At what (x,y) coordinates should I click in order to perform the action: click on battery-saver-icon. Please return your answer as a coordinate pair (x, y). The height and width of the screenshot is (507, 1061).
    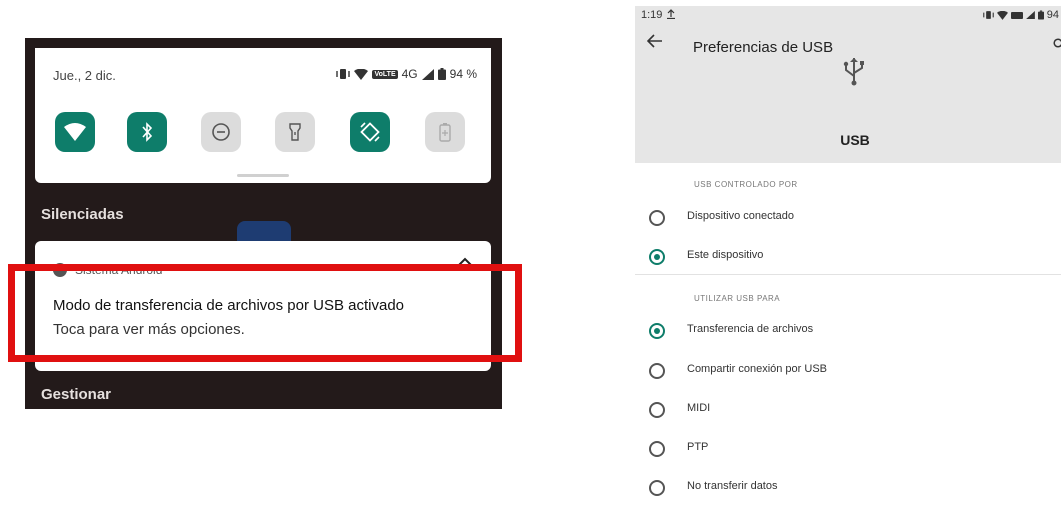
    Looking at the image, I should click on (445, 132).